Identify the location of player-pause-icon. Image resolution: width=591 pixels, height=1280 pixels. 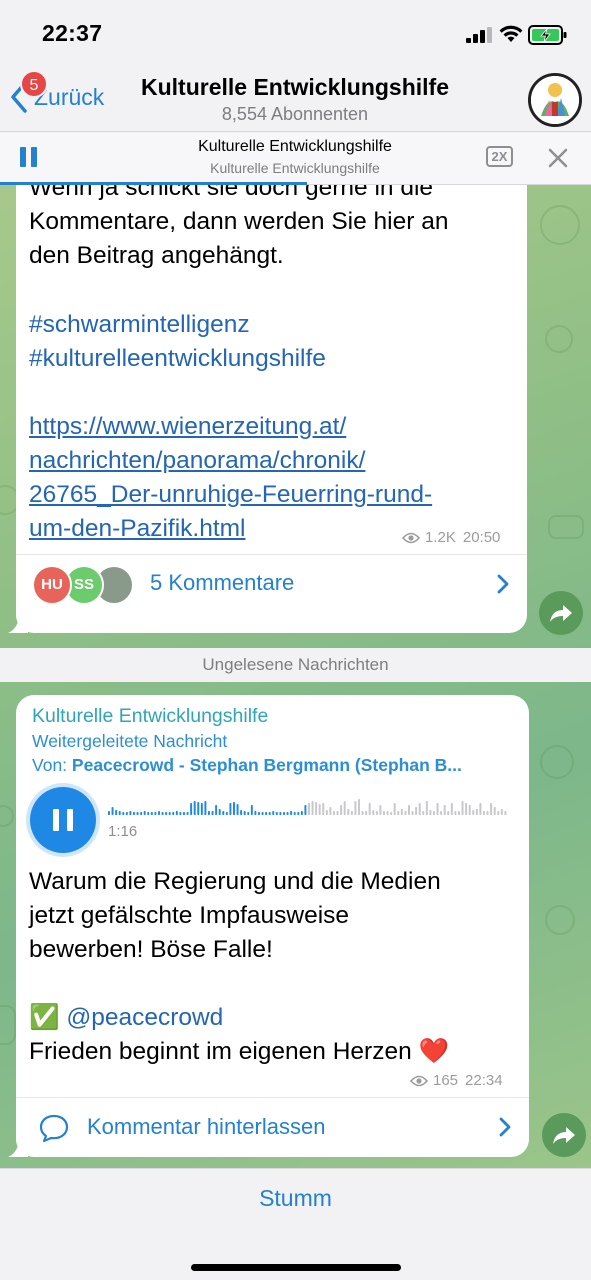
(29, 158).